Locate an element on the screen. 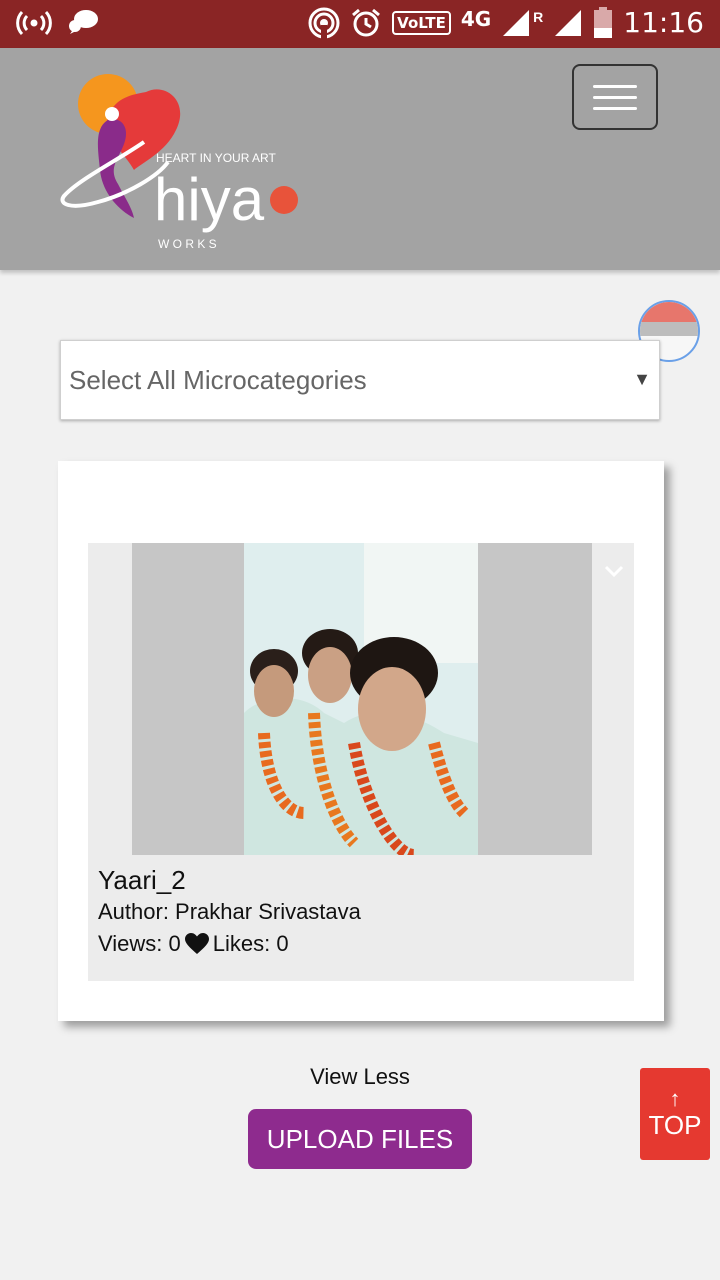  logo-tagline: HEART IN YOUR ART is located at coordinates (216, 158).